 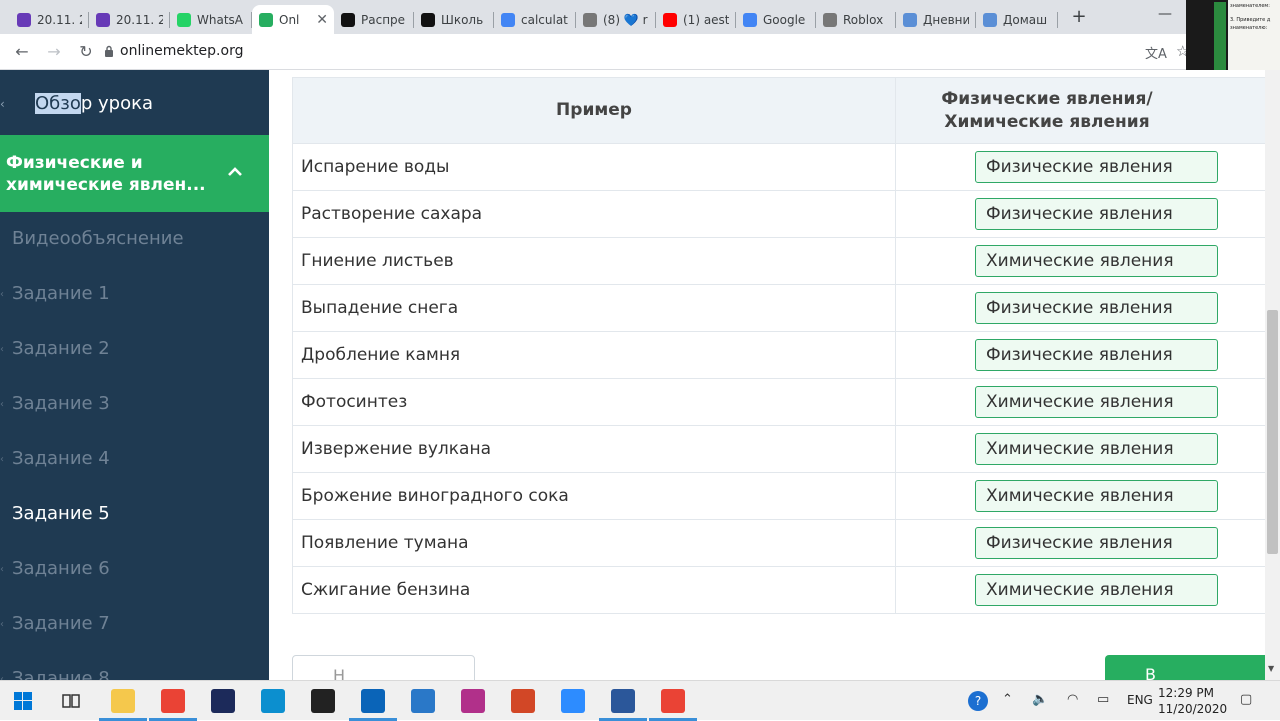 What do you see at coordinates (594, 167) in the screenshot?
I see `example-cell: Испарение воды` at bounding box center [594, 167].